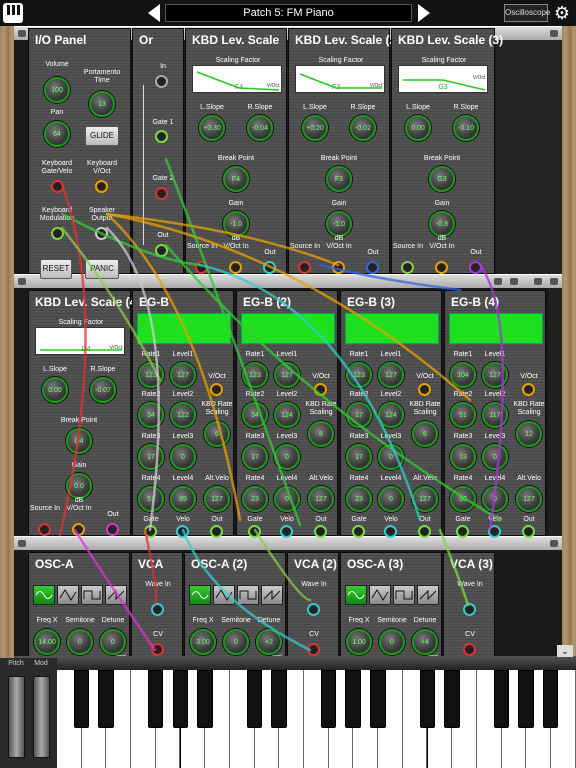  I want to click on prev-arrow-icon, so click(154, 13).